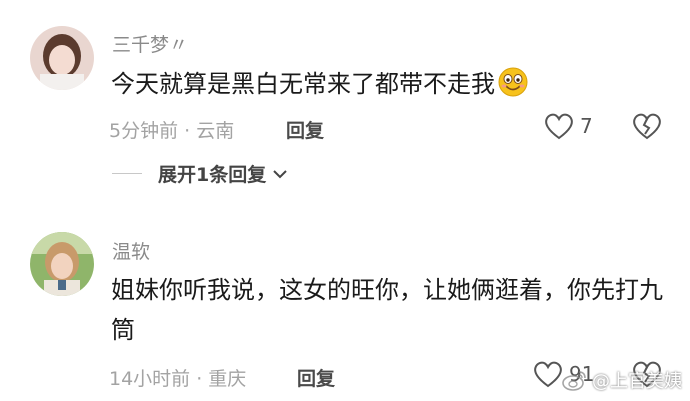  What do you see at coordinates (574, 381) in the screenshot?
I see `weibo-icon` at bounding box center [574, 381].